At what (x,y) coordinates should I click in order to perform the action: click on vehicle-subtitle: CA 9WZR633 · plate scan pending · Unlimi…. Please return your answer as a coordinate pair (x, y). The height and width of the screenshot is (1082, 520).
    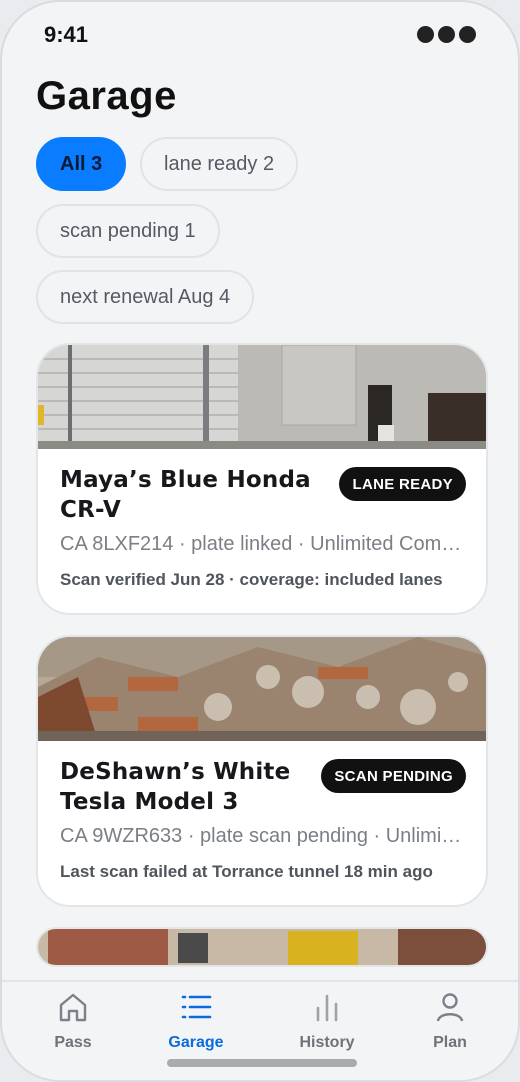
    Looking at the image, I should click on (262, 836).